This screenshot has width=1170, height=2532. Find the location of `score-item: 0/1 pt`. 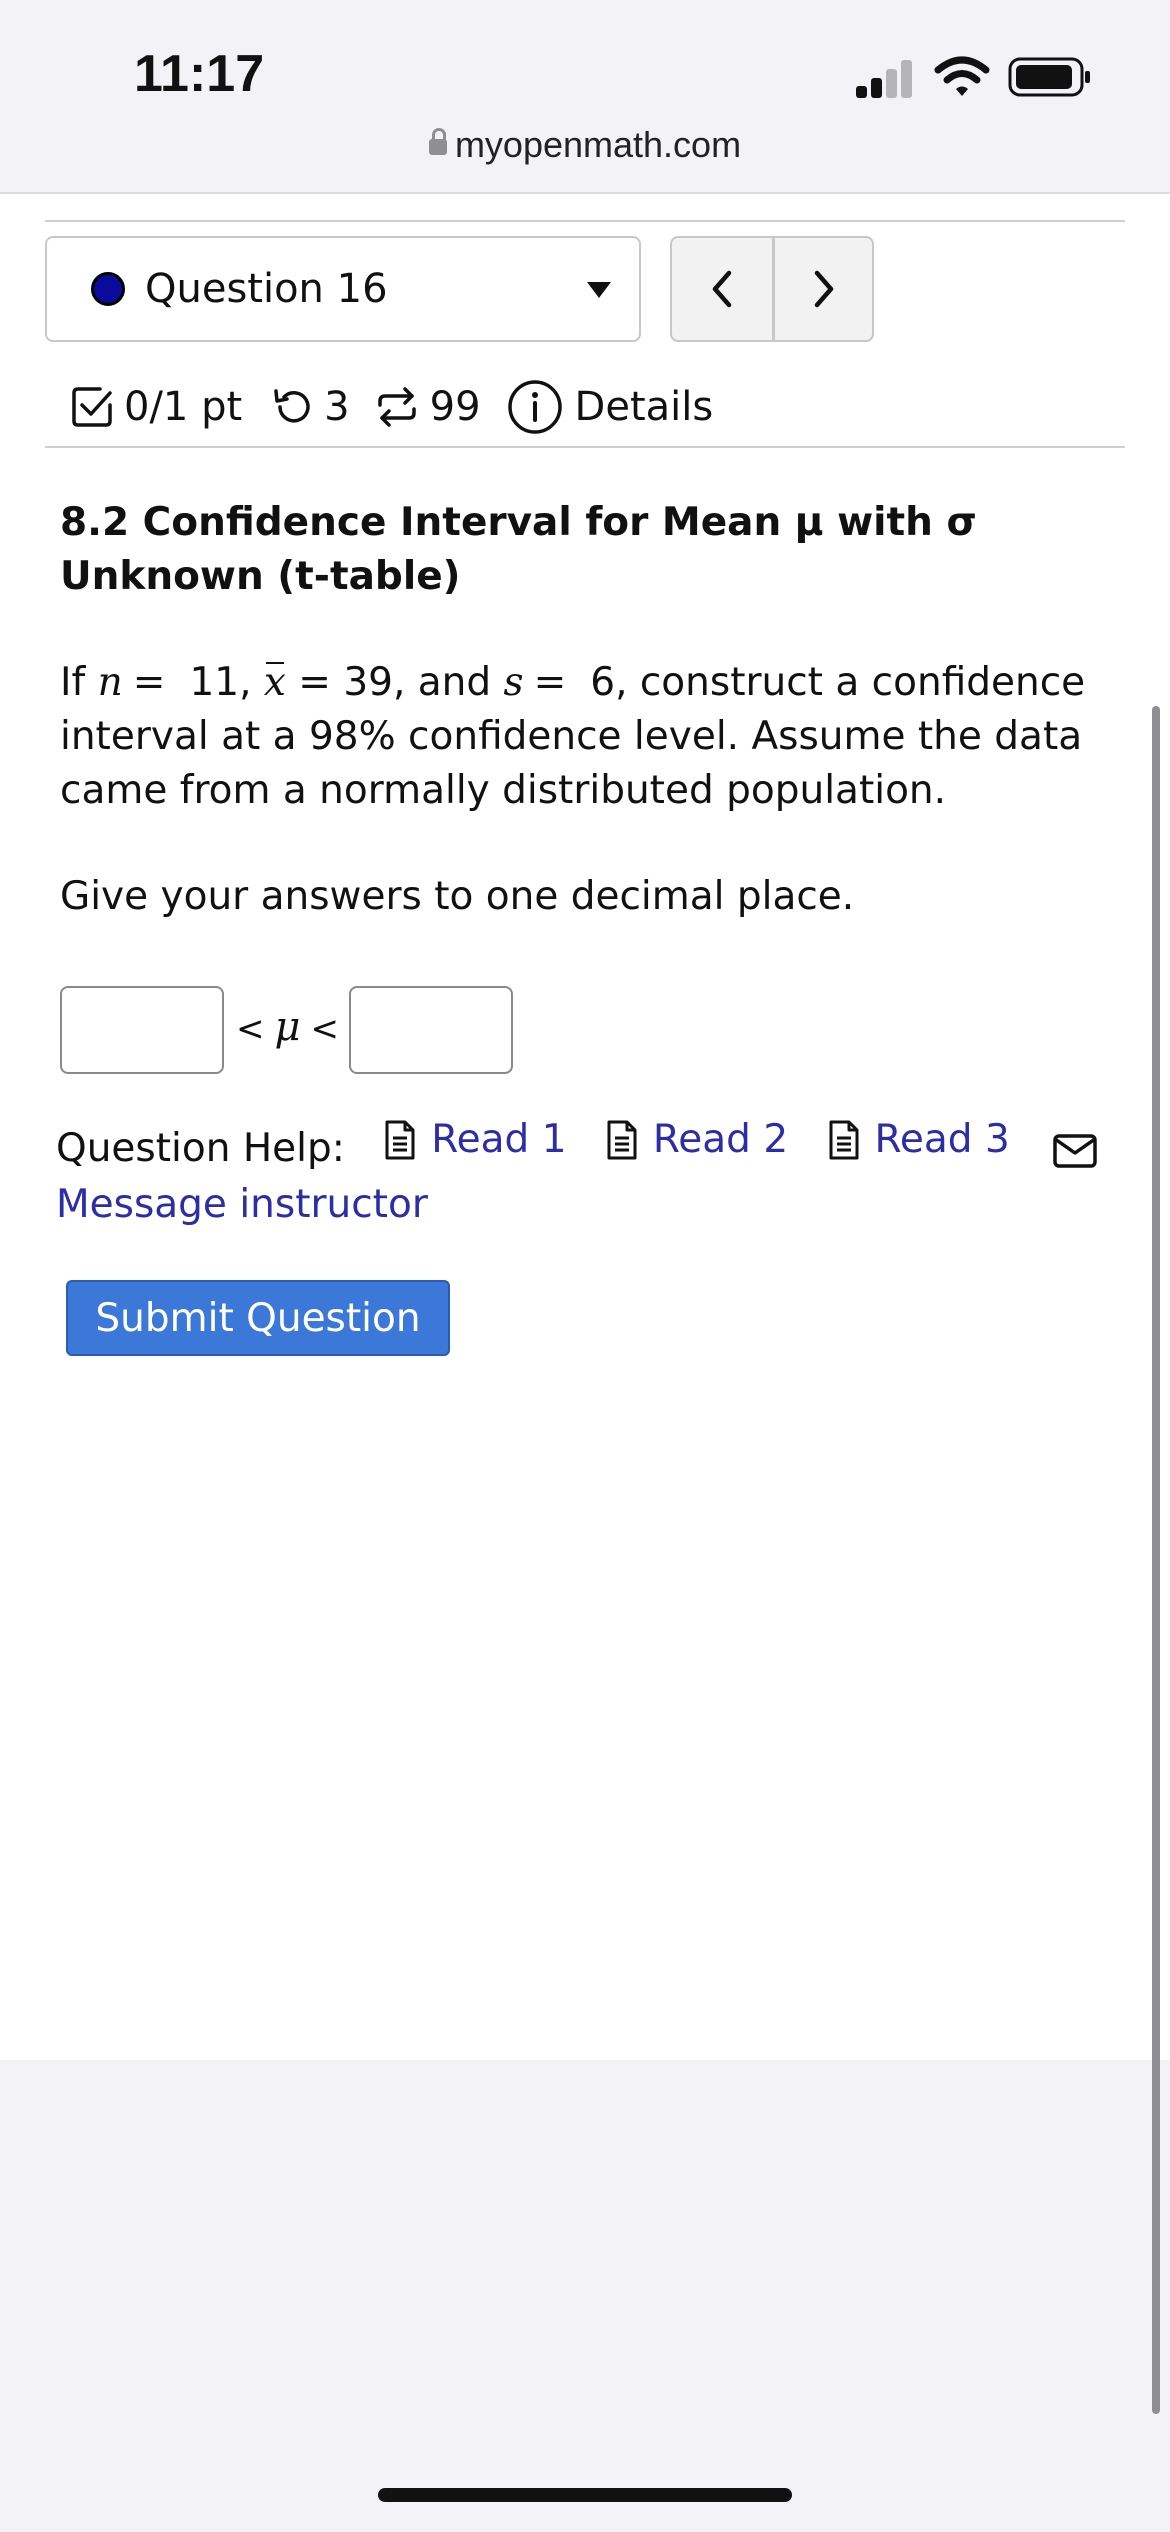

score-item: 0/1 pt is located at coordinates (156, 407).